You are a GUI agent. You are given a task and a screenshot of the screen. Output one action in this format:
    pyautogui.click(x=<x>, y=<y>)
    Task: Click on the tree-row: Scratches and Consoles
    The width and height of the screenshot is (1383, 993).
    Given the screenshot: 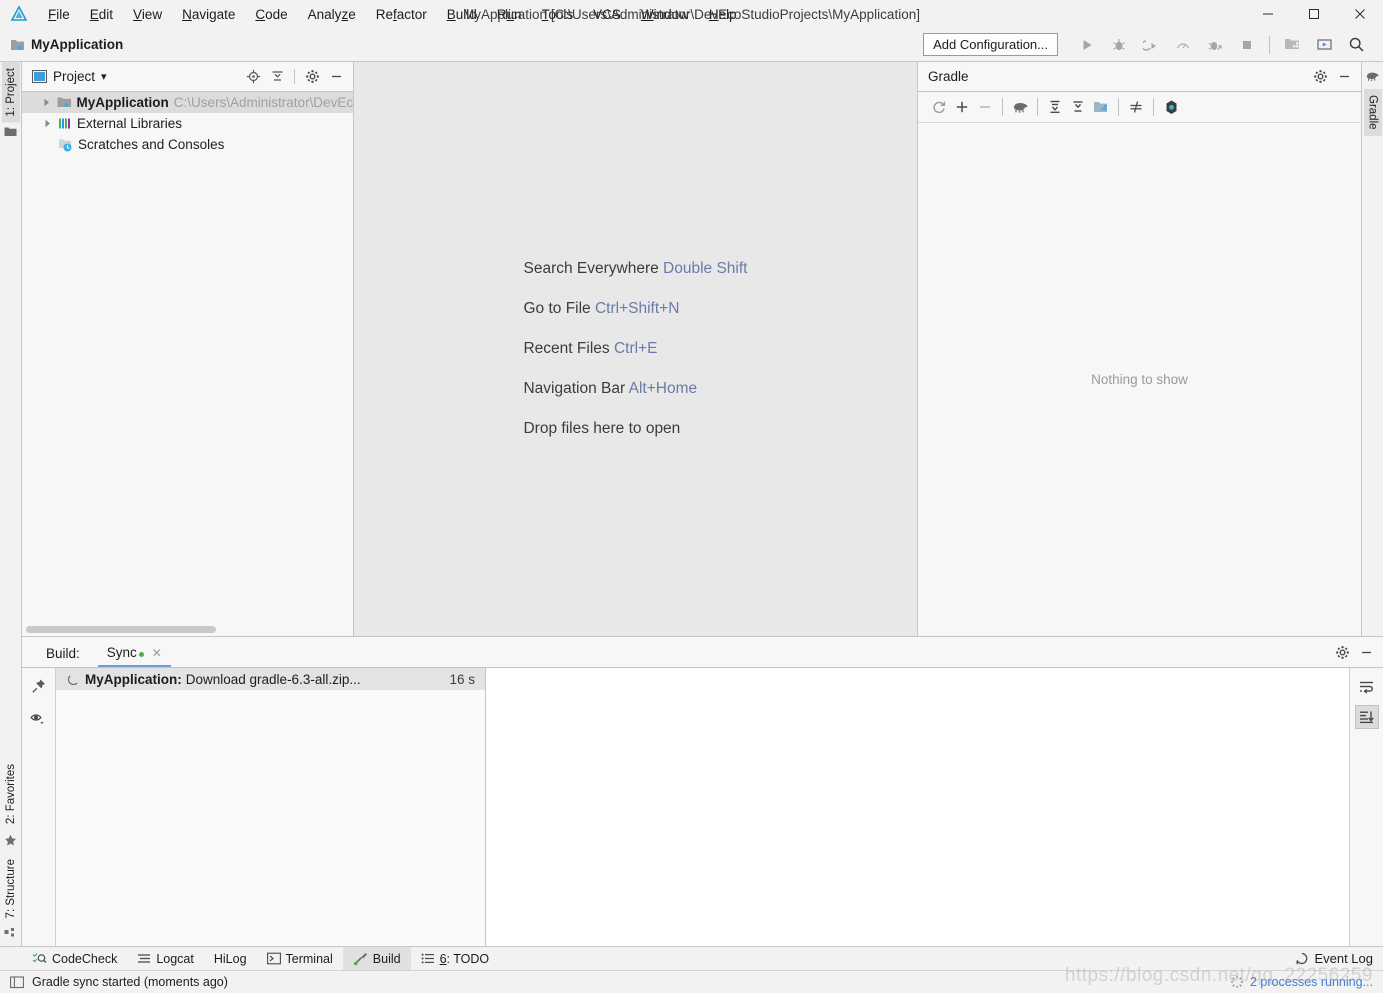 What is the action you would take?
    pyautogui.click(x=187, y=144)
    